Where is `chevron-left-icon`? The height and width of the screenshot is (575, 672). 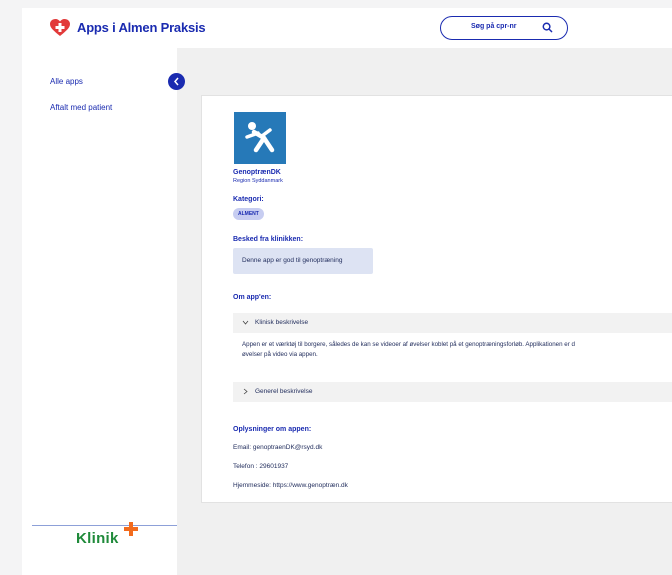 chevron-left-icon is located at coordinates (176, 81).